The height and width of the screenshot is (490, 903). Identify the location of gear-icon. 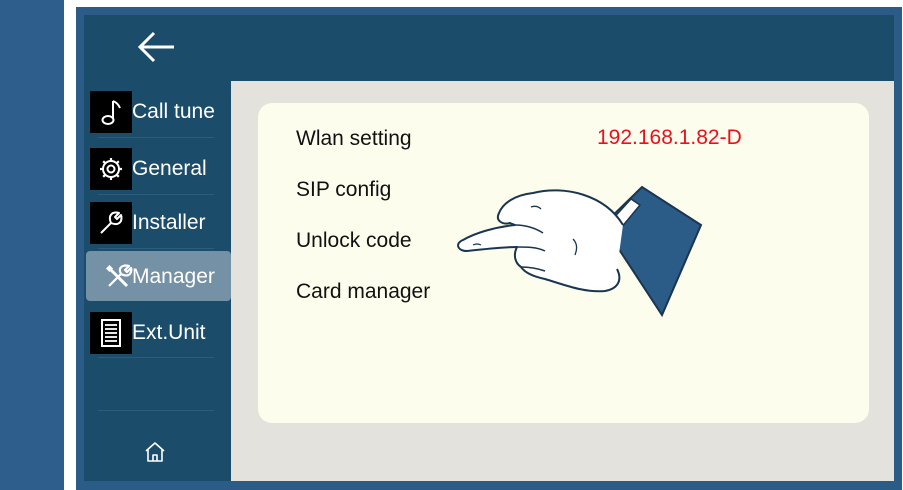
(111, 169).